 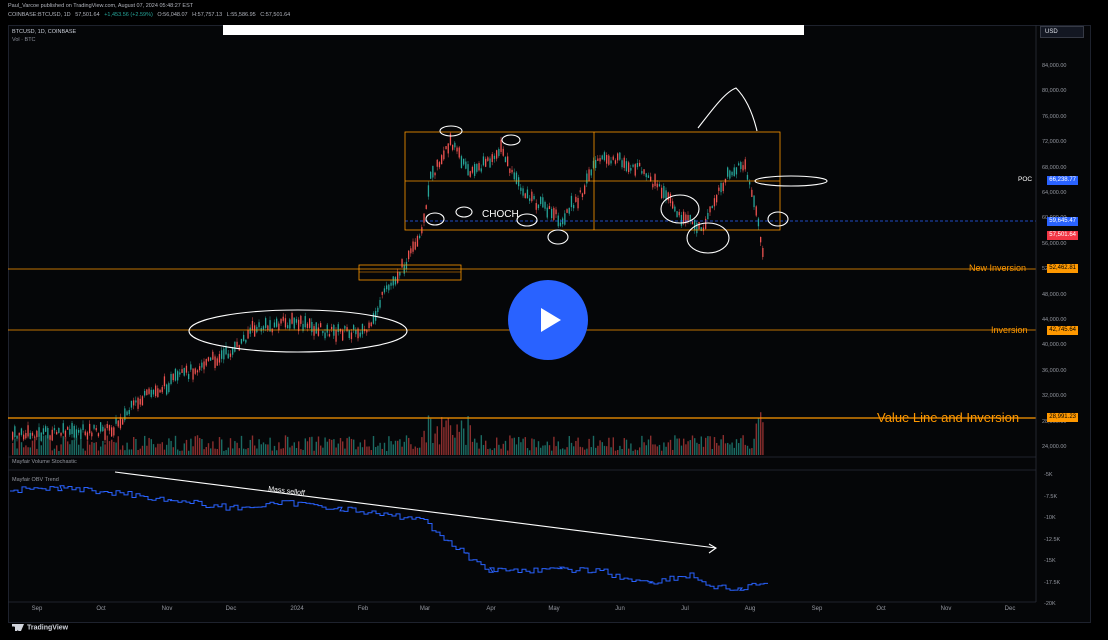 I want to click on choch-label: CHOCH, so click(x=500, y=214).